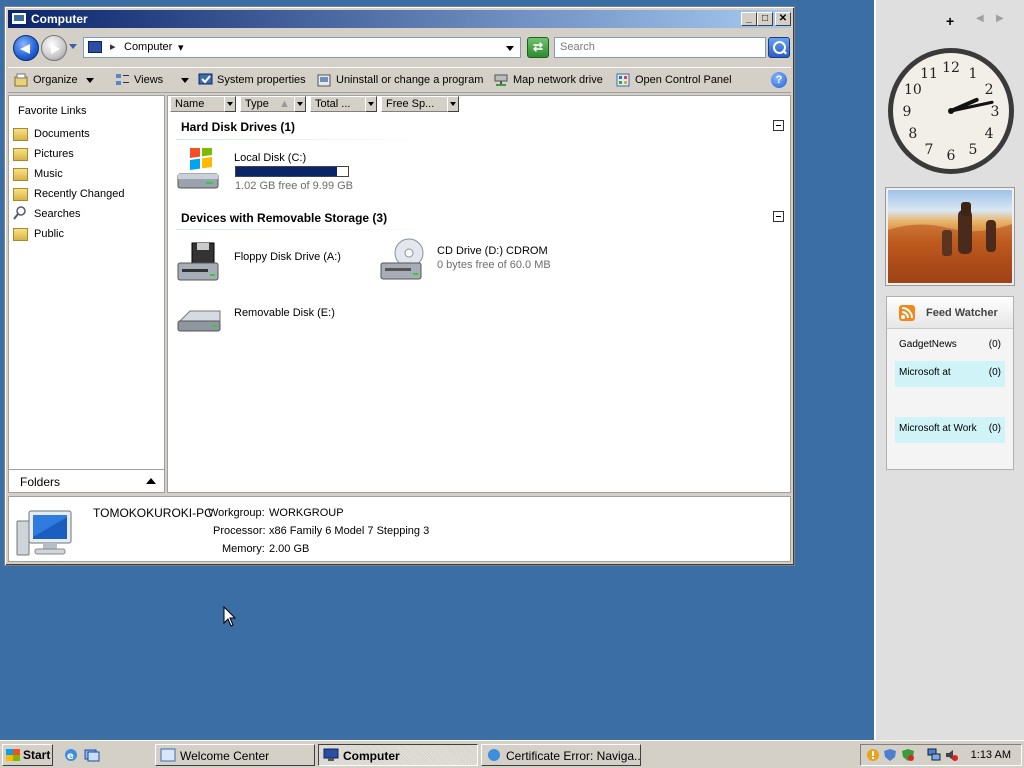 The width and height of the screenshot is (1024, 768). What do you see at coordinates (38, 234) in the screenshot?
I see `nav-item-public: Public` at bounding box center [38, 234].